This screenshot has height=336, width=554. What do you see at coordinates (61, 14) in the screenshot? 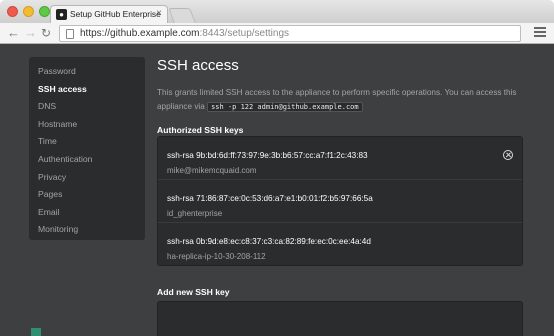
I see `favicon-icon: ●` at bounding box center [61, 14].